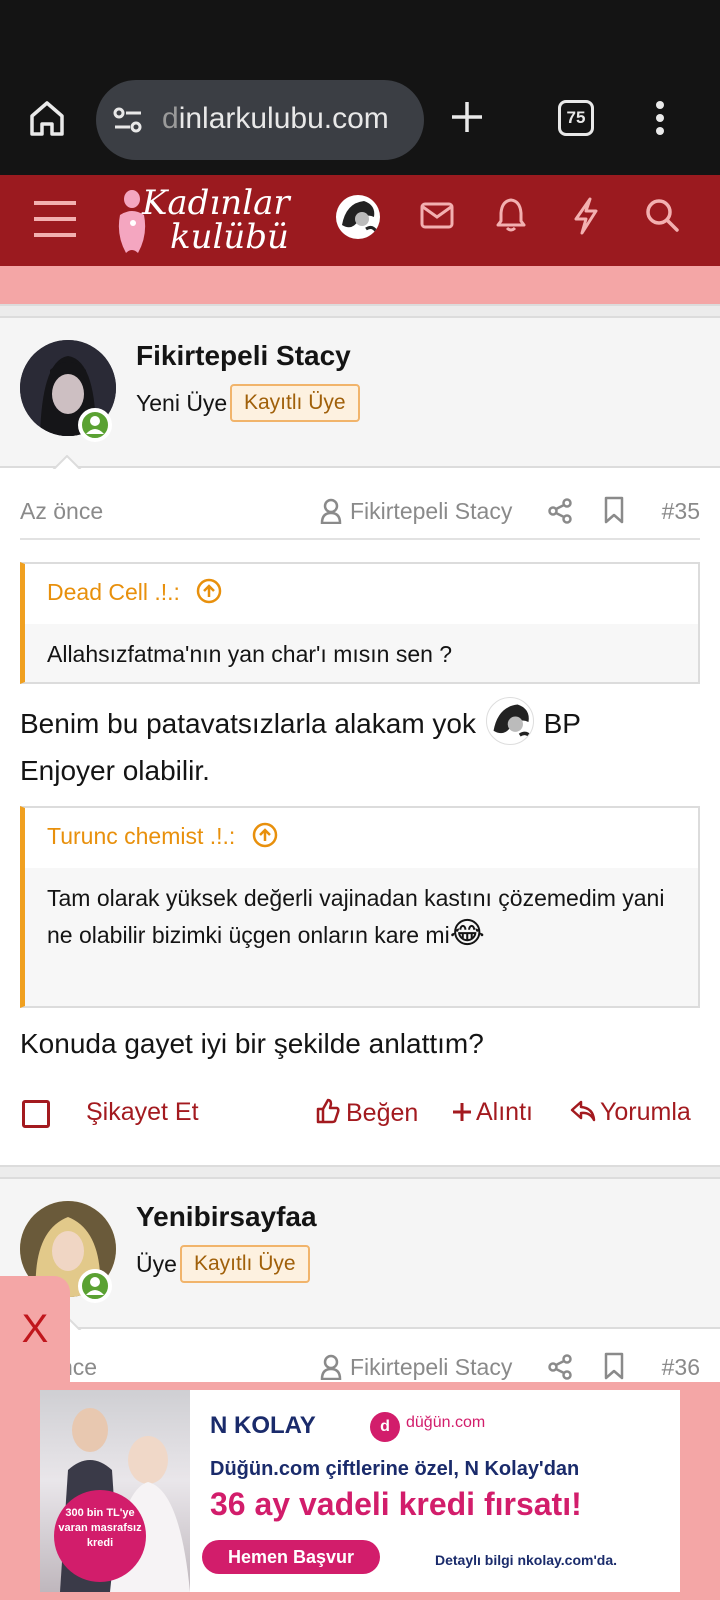 This screenshot has height=1600, width=720. What do you see at coordinates (113, 592) in the screenshot?
I see `quote-author: Dead Cell .!.:` at bounding box center [113, 592].